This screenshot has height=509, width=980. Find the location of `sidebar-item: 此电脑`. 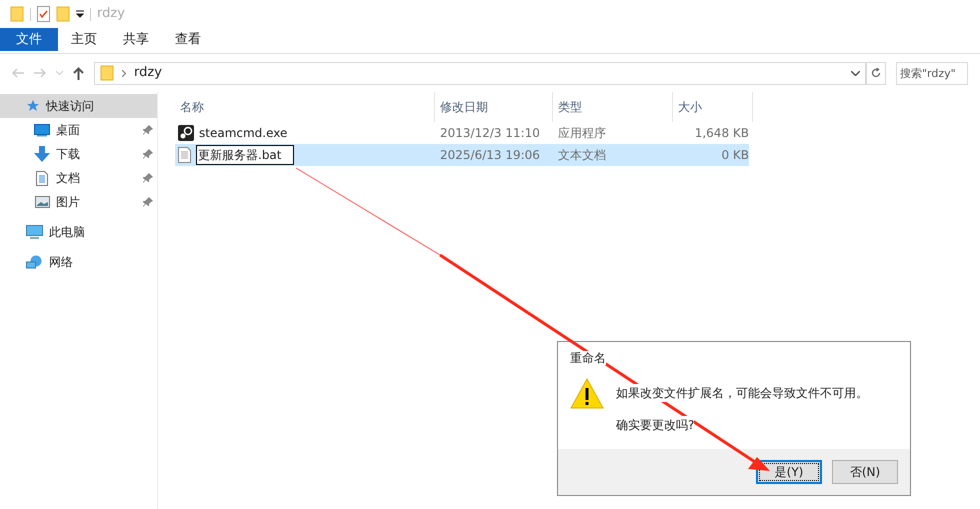

sidebar-item: 此电脑 is located at coordinates (78, 232).